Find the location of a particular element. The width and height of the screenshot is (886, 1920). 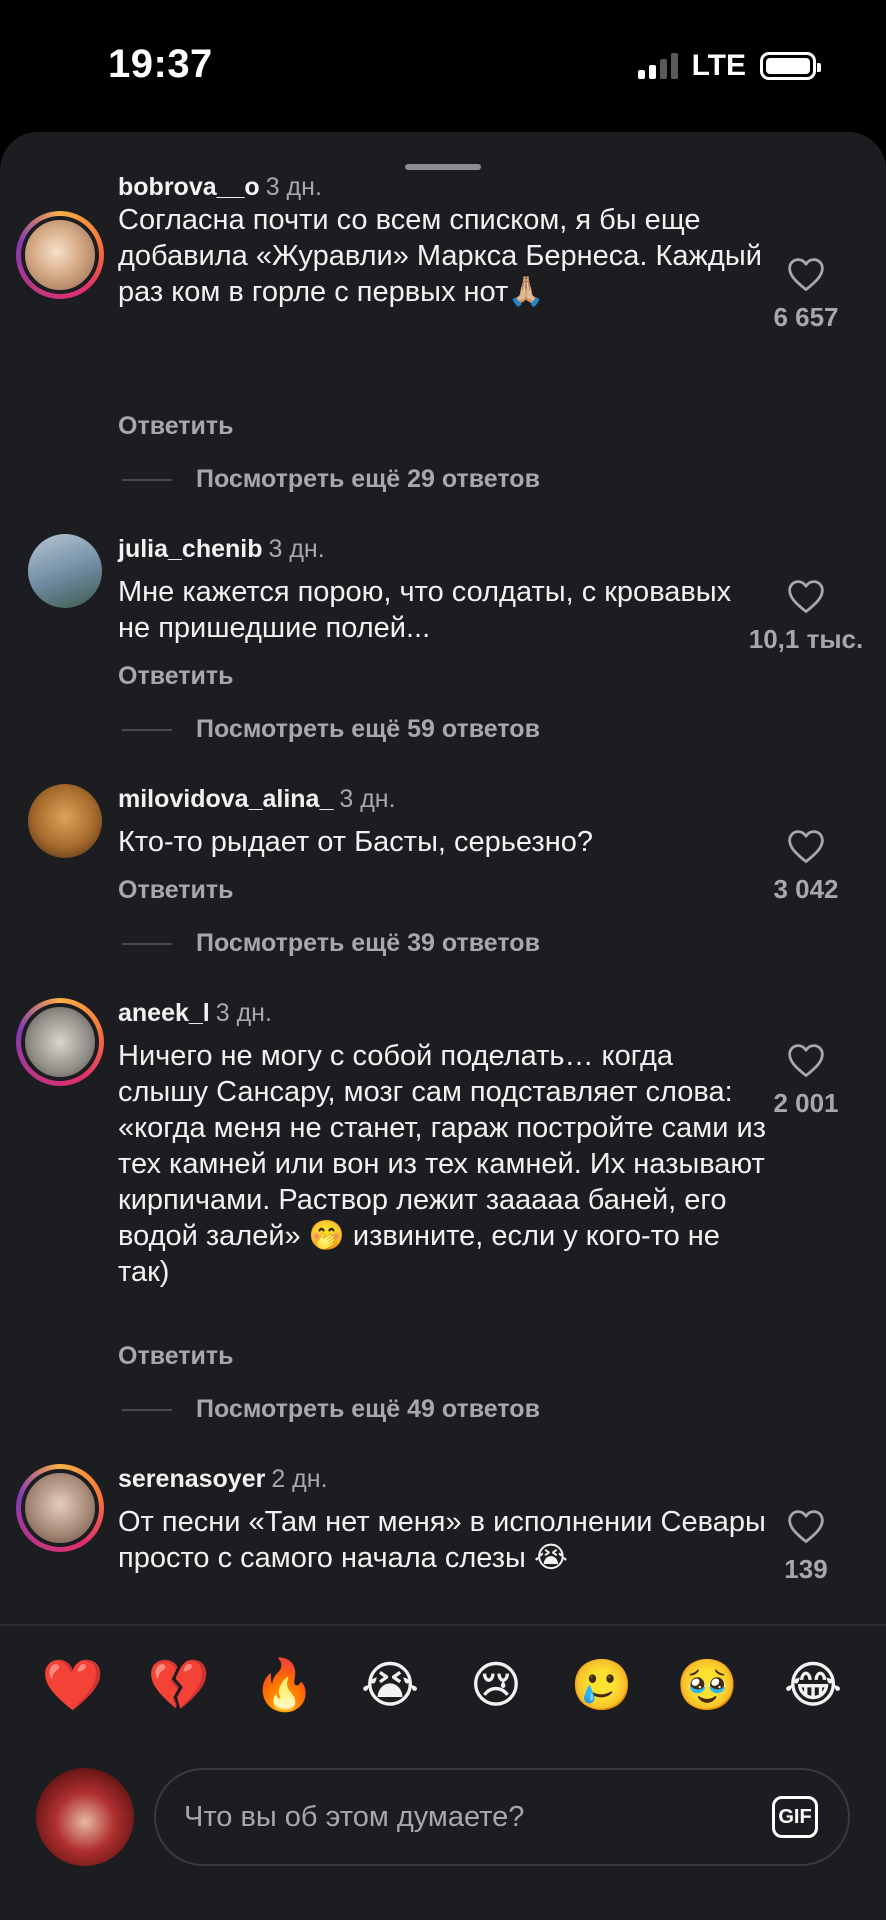

emoji-crying-button: 😢 is located at coordinates (496, 1685).